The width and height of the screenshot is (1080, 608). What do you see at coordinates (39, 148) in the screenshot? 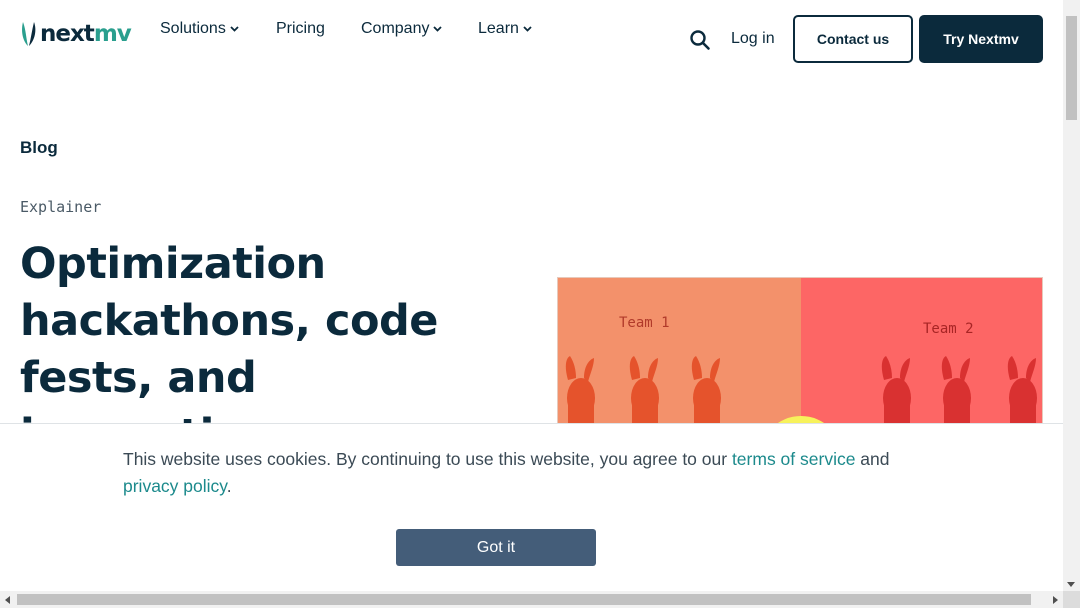
I see `breadcrumb-blog: Blog` at bounding box center [39, 148].